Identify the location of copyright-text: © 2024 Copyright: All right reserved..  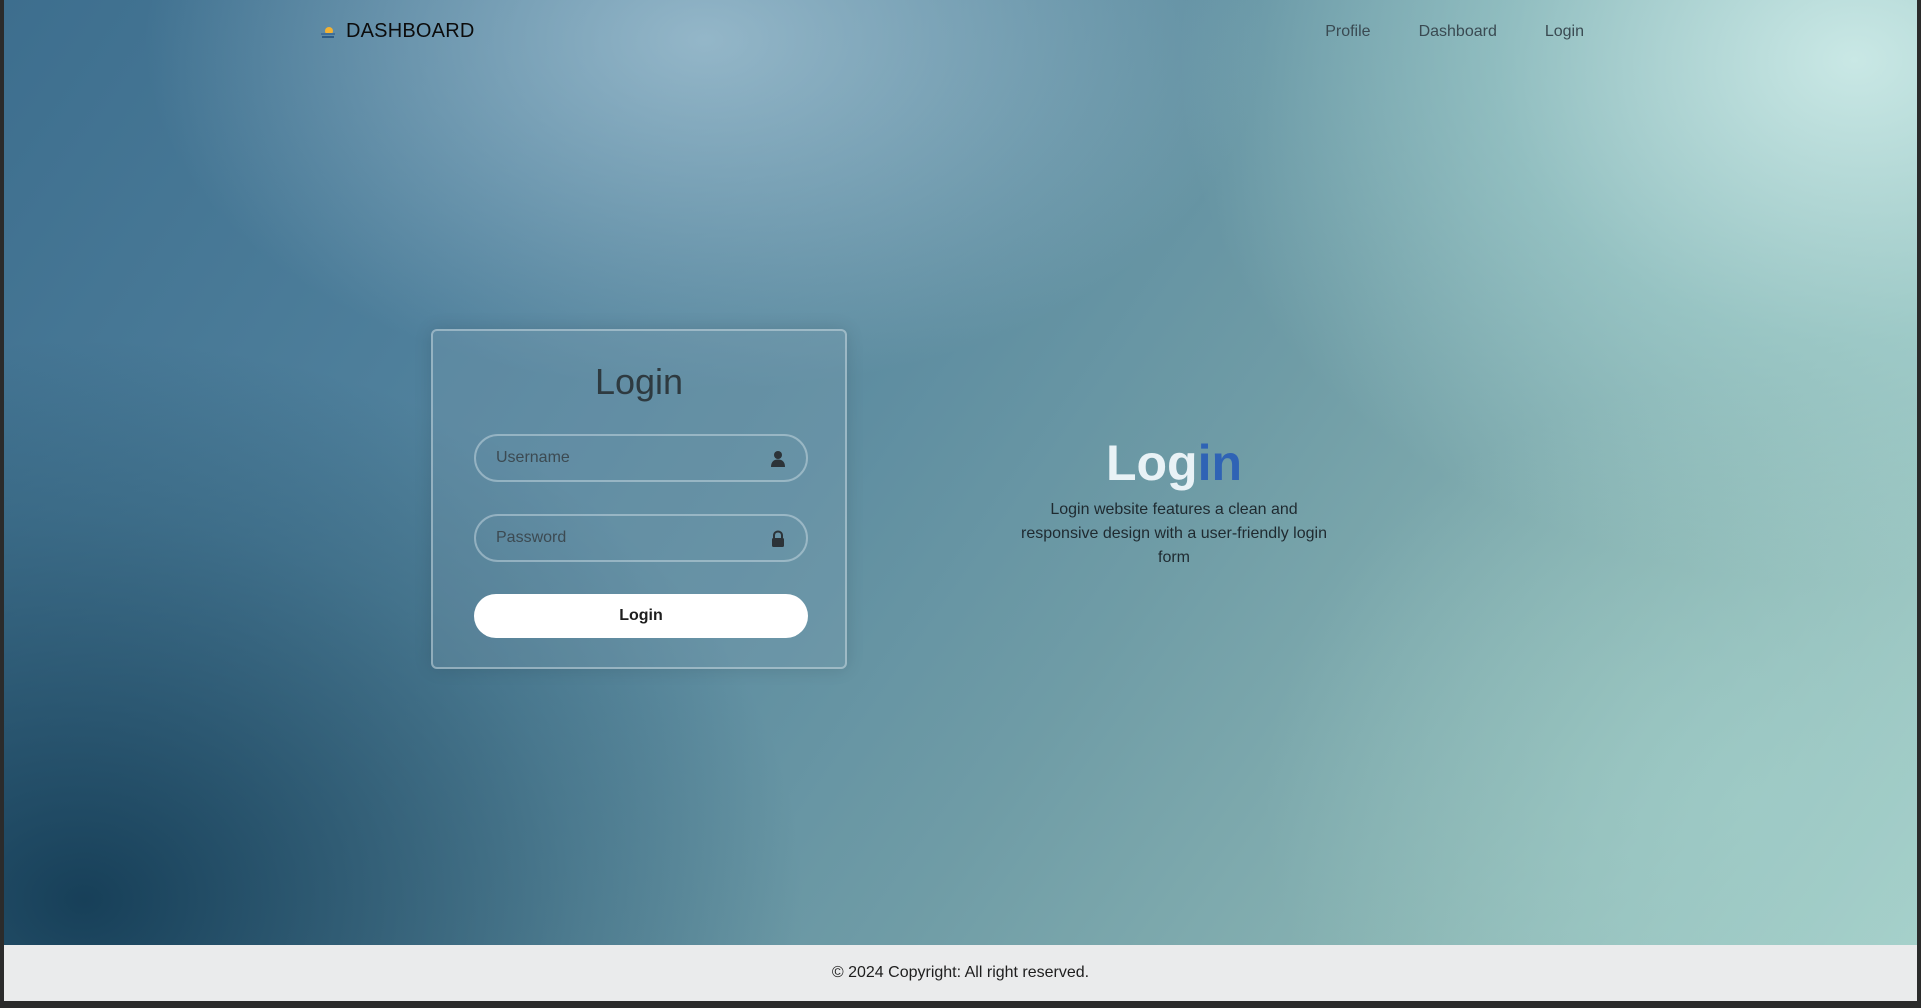
(960, 972).